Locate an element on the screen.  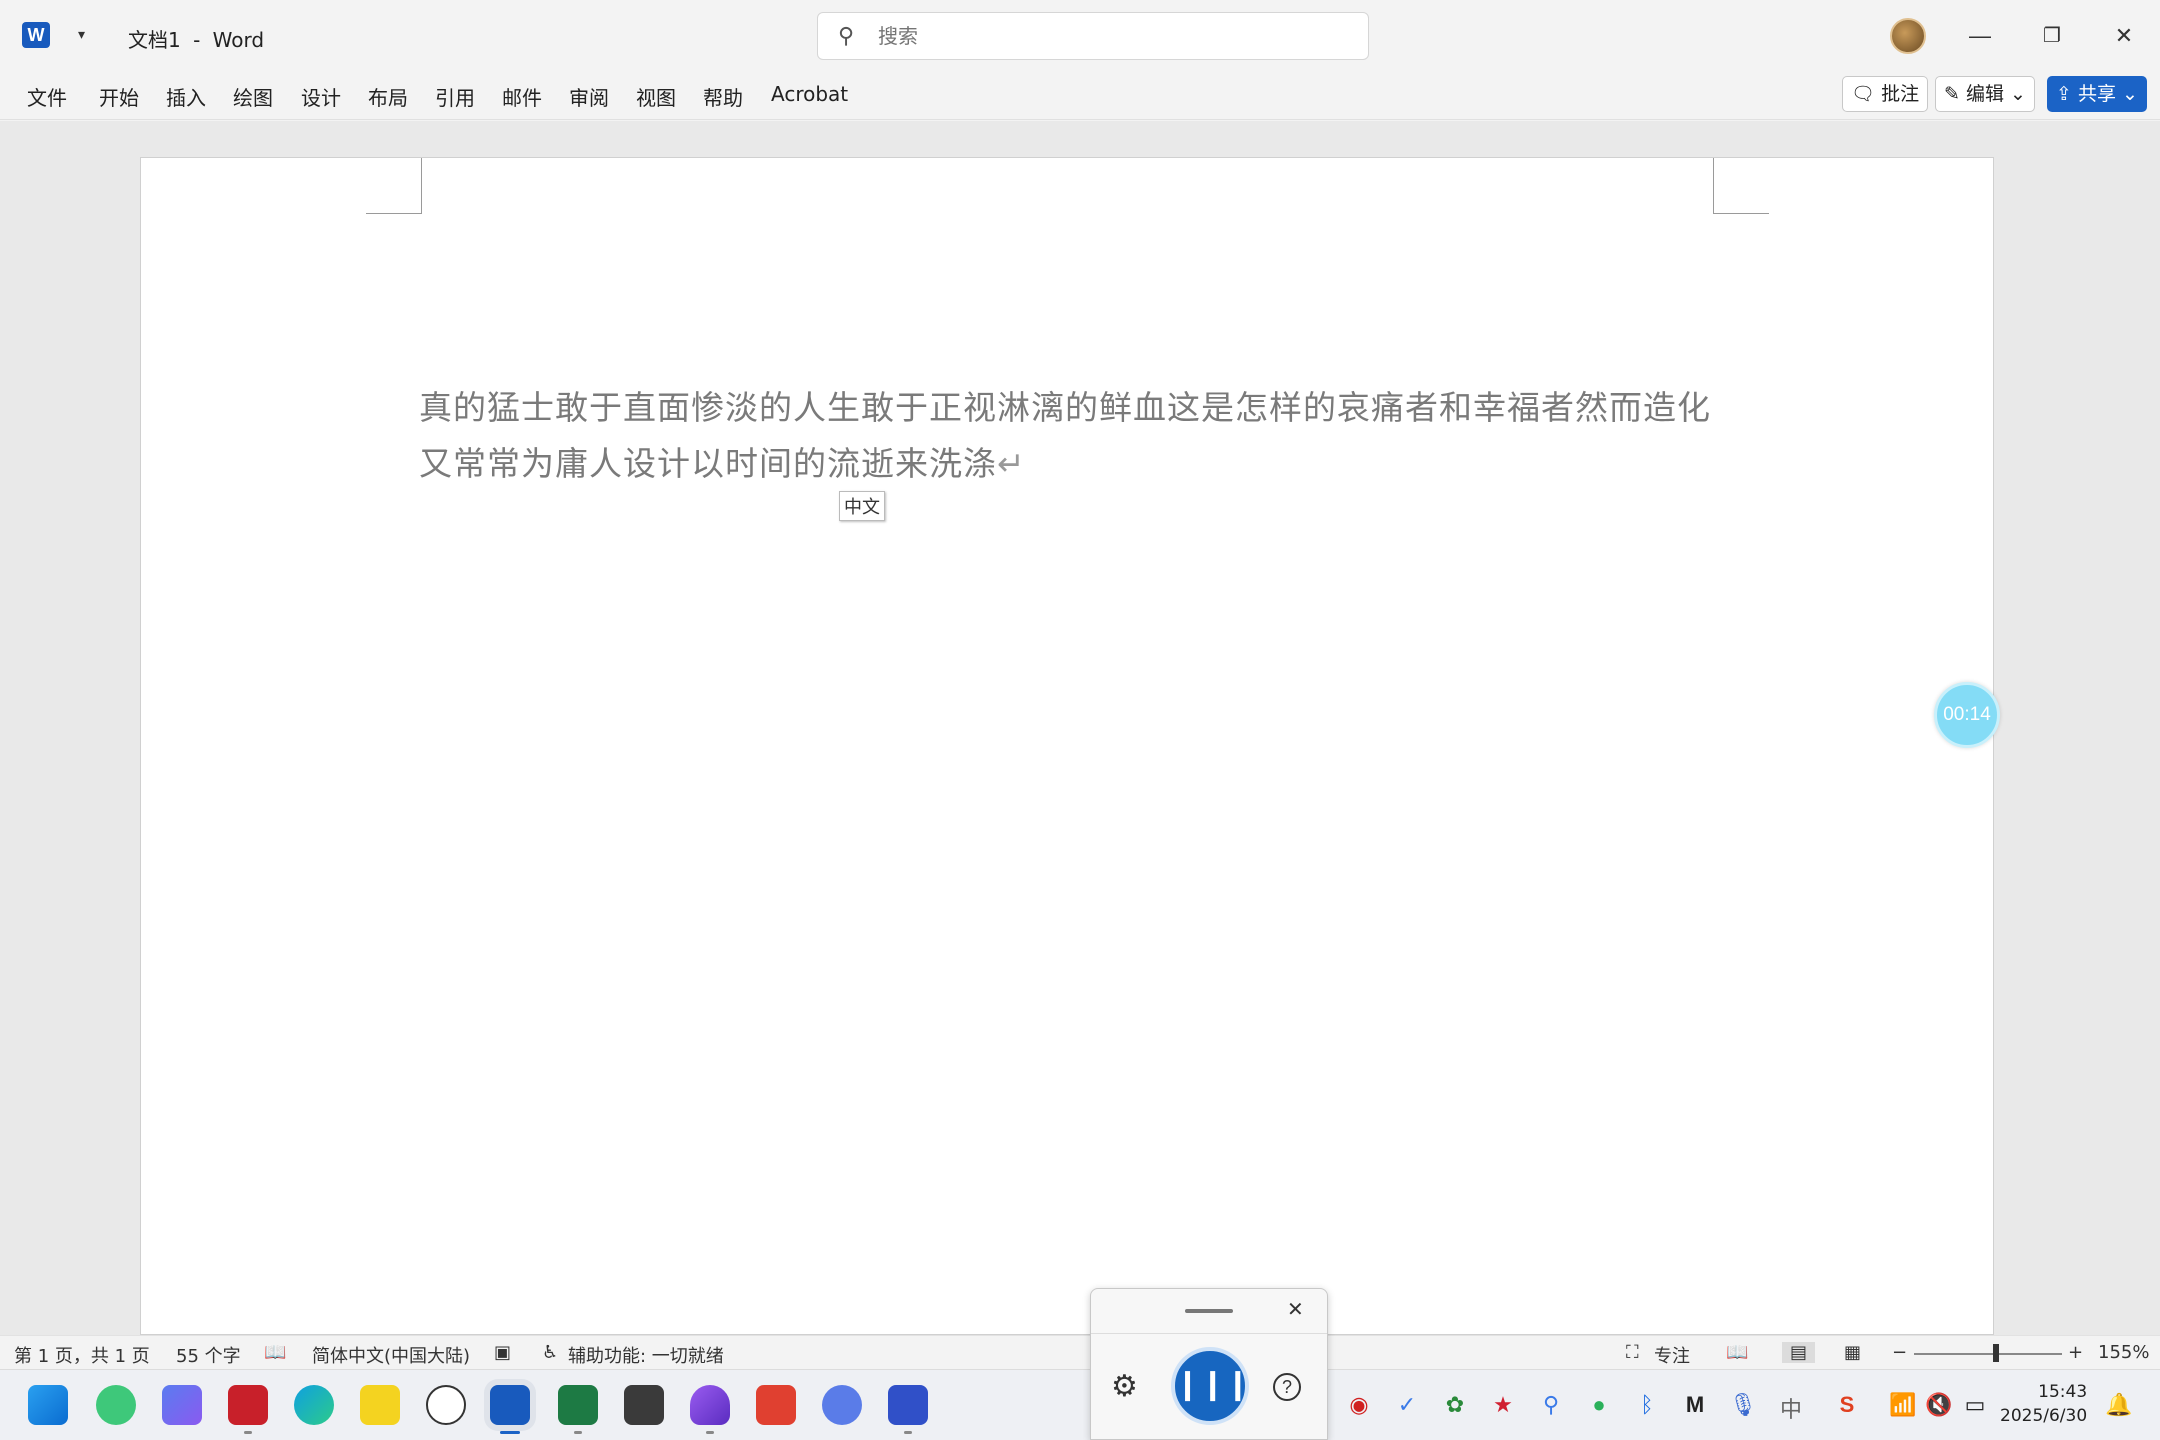
tray-m-icon: M is located at coordinates (1695, 1405).